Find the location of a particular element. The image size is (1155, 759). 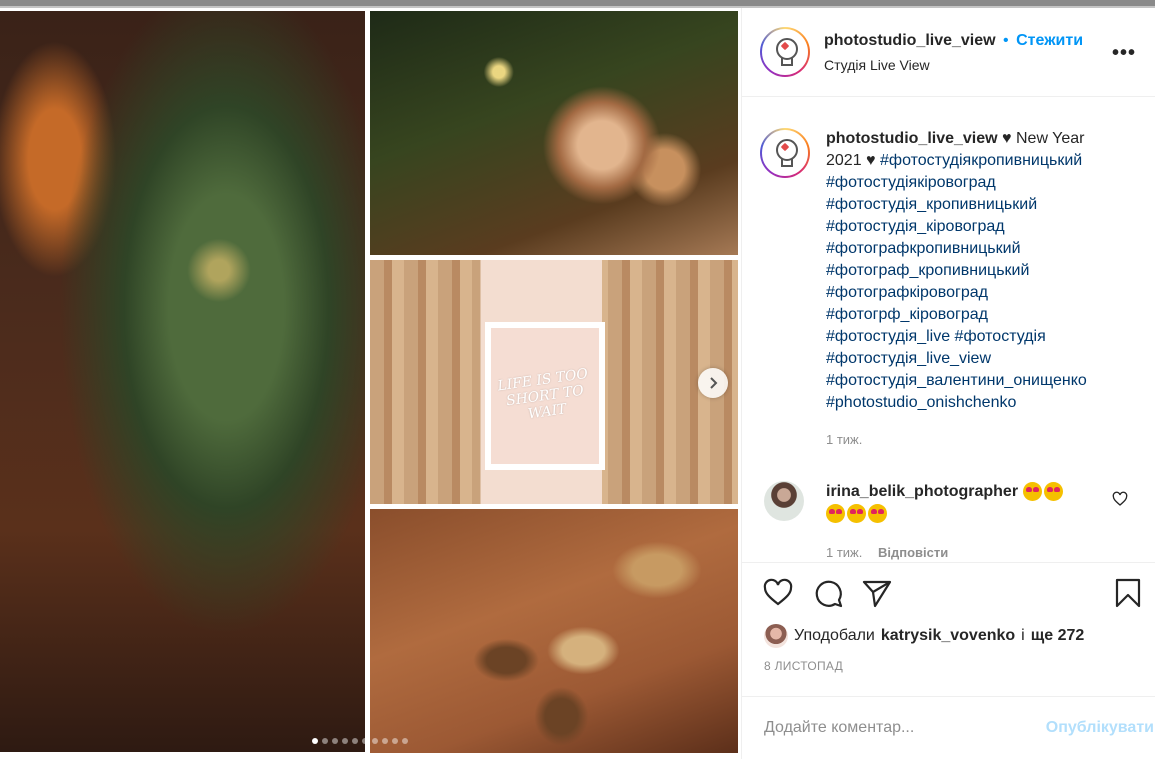

photo-ornament is located at coordinates (554, 133).